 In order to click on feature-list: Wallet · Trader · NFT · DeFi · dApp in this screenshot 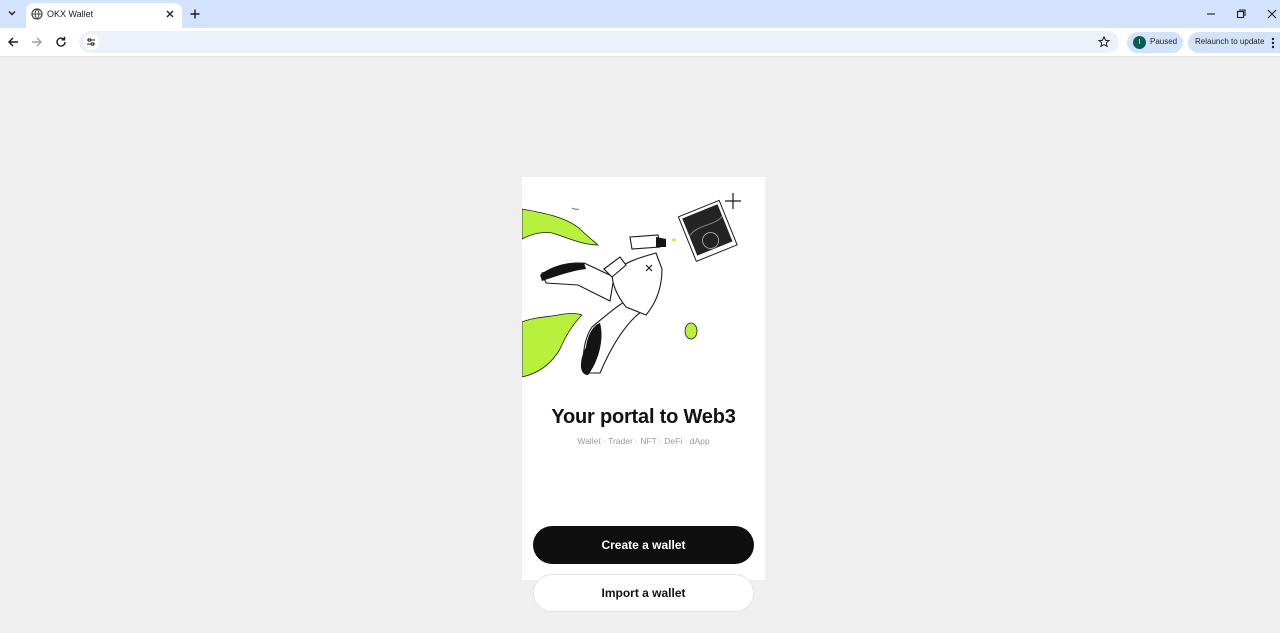, I will do `click(643, 441)`.